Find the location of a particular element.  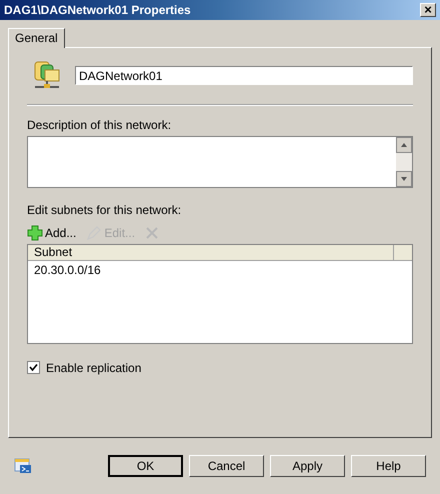

subnet-row: 20.30.0.0/16 is located at coordinates (220, 269).